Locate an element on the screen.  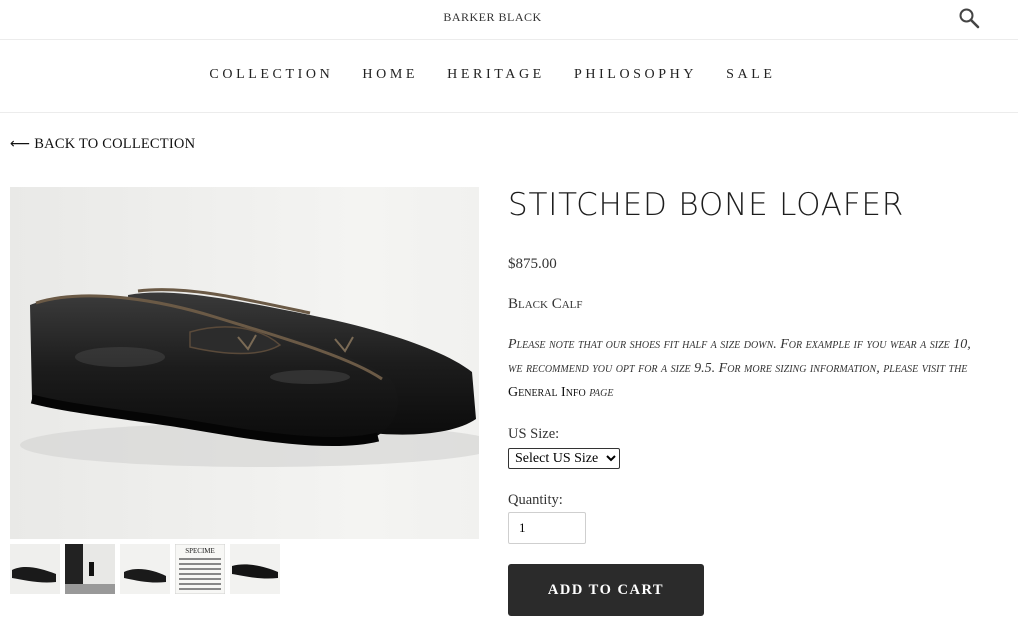
thumbnail-loafer-pair is located at coordinates (35, 569).